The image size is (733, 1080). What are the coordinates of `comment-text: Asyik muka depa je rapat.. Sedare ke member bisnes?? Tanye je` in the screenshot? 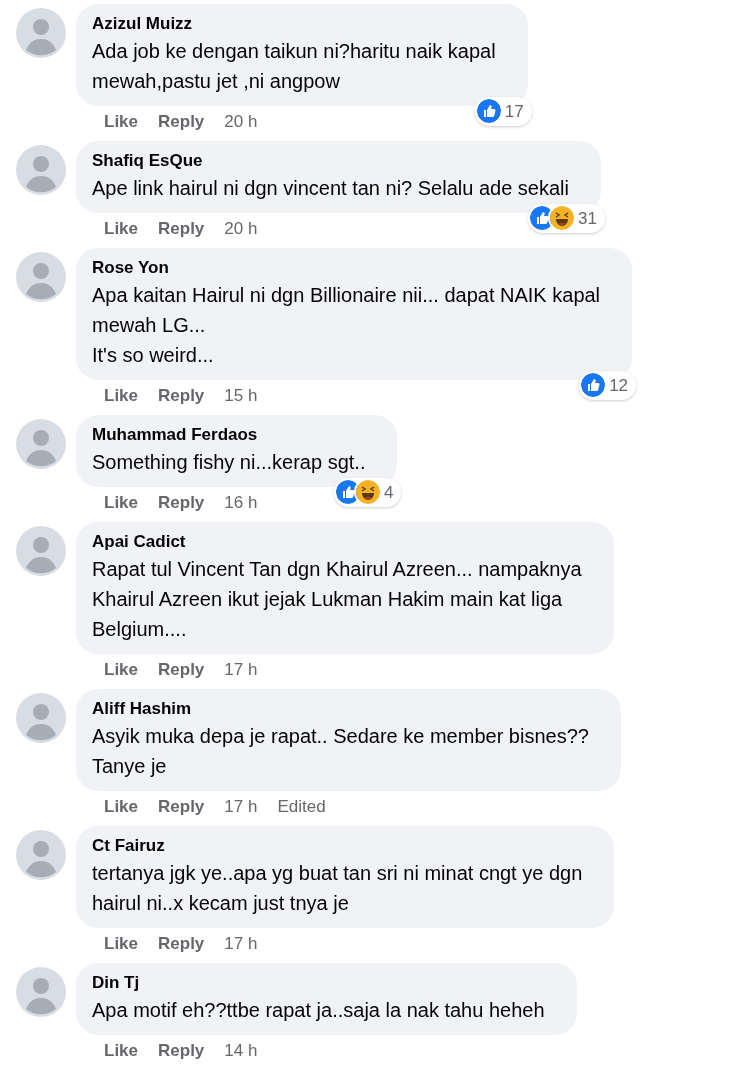 It's located at (340, 751).